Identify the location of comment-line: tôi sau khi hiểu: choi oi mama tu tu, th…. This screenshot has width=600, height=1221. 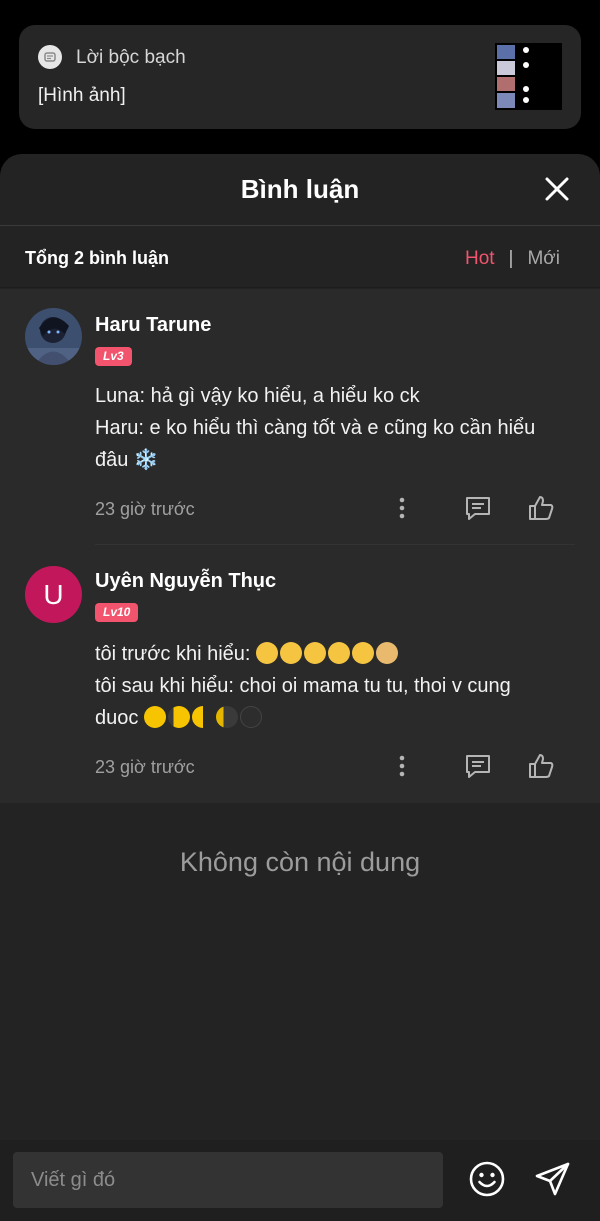
(303, 686).